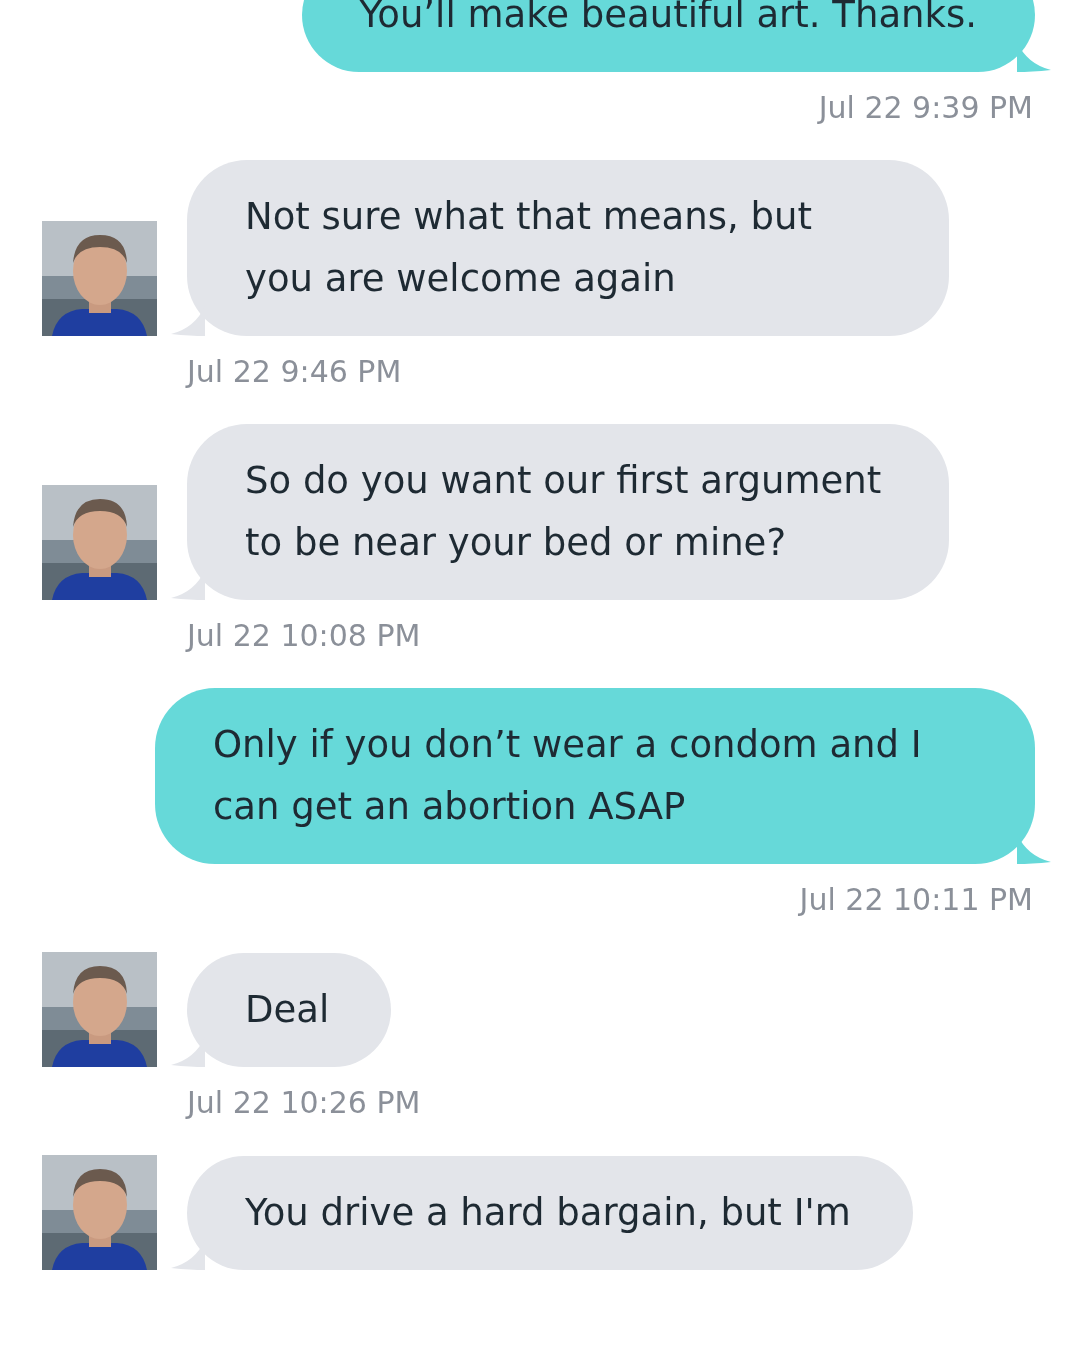  What do you see at coordinates (303, 1103) in the screenshot?
I see `message-time: Jul 22 10:26 PM` at bounding box center [303, 1103].